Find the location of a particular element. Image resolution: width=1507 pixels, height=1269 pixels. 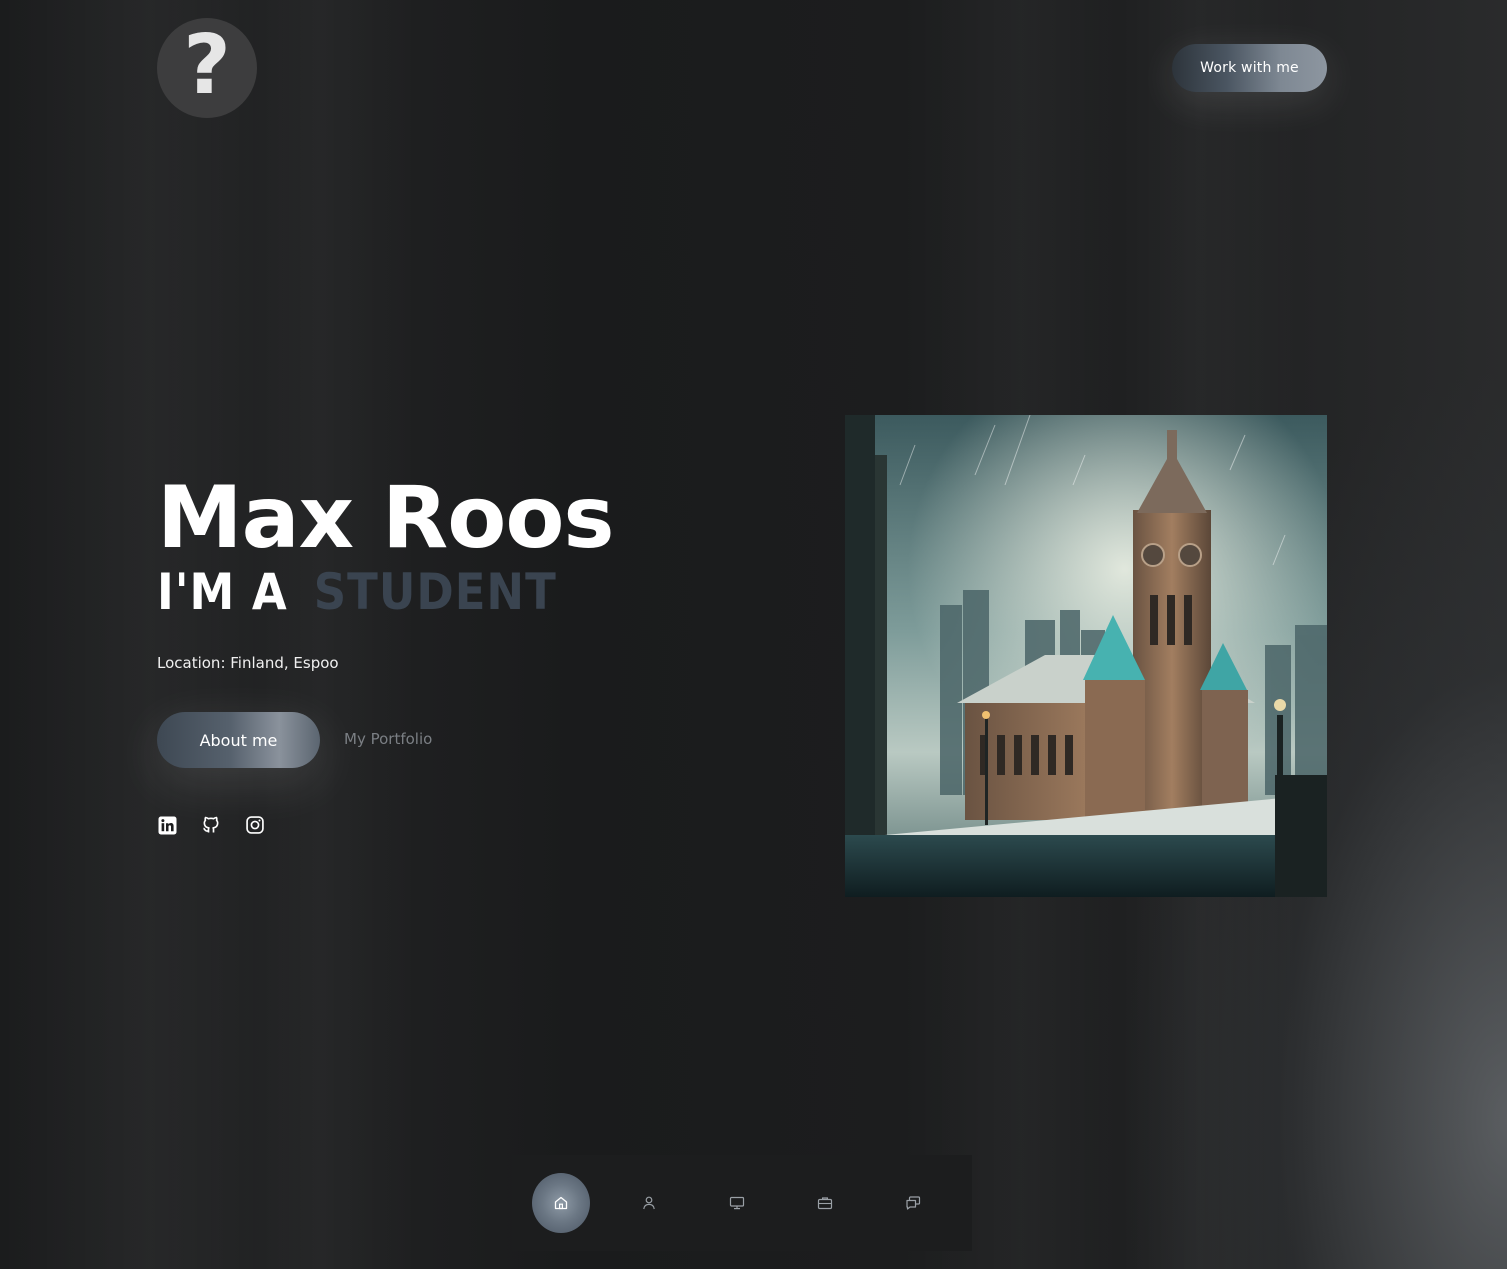

dock-item-contact is located at coordinates (913, 1203).